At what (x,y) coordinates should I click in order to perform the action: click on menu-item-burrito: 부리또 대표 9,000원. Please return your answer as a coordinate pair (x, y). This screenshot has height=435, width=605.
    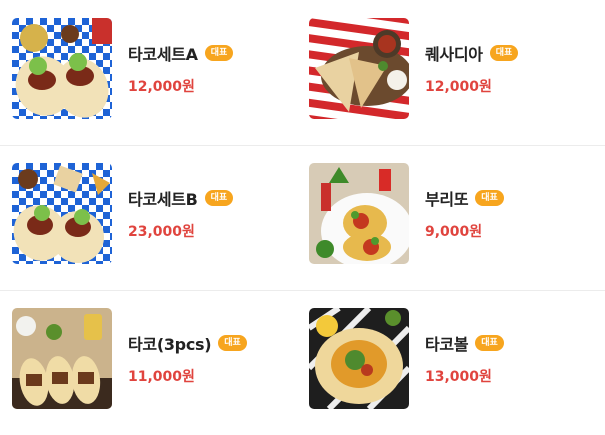
    Looking at the image, I should click on (406, 213).